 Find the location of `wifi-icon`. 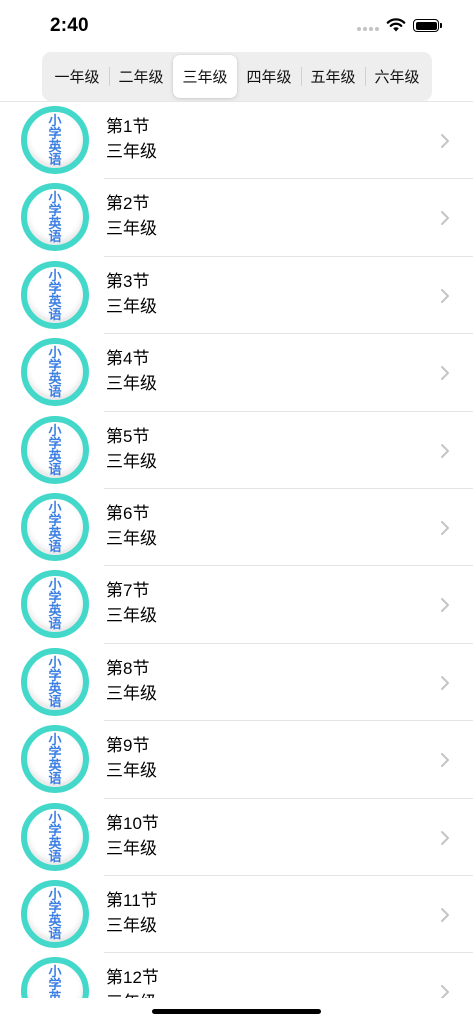

wifi-icon is located at coordinates (396, 25).